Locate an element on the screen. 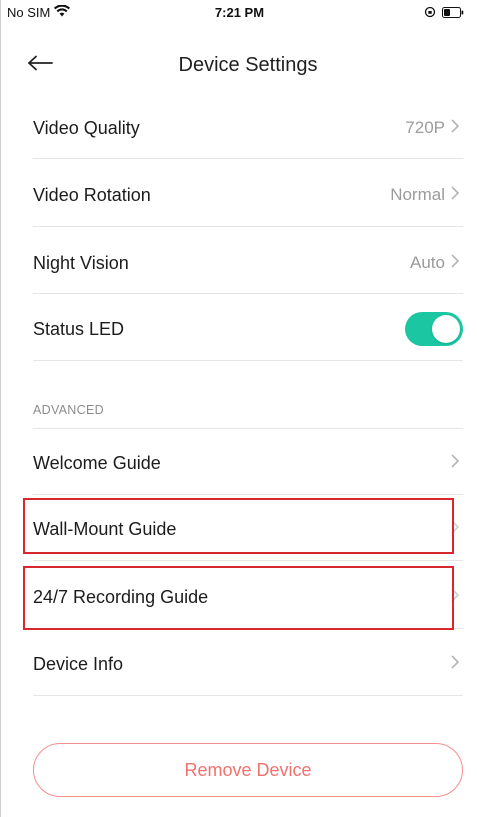 This screenshot has height=817, width=477. recording-guide-chevron-group is located at coordinates (456, 597).